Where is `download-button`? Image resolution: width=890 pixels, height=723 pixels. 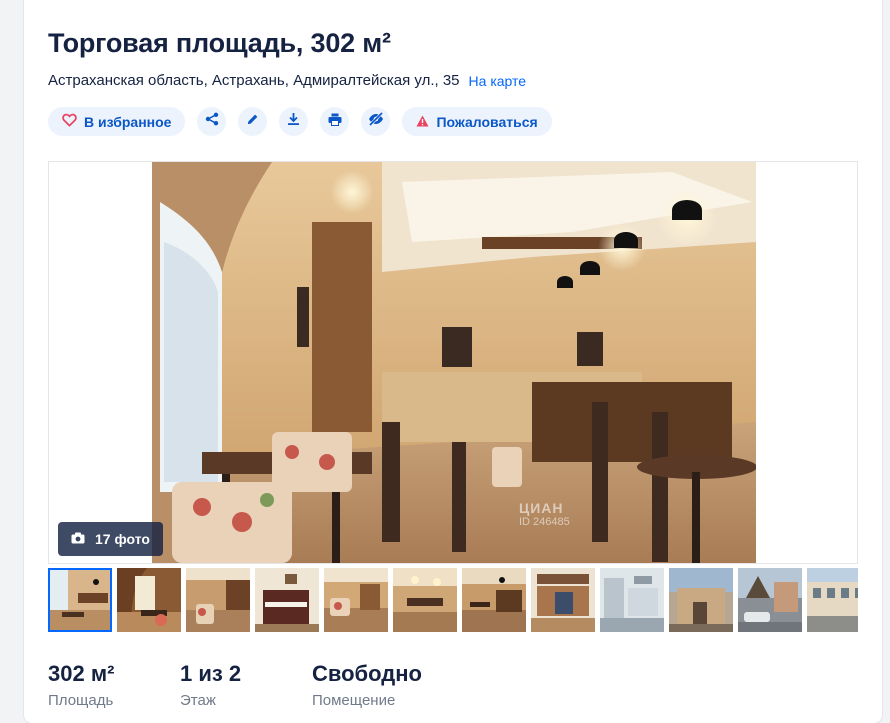 download-button is located at coordinates (294, 121).